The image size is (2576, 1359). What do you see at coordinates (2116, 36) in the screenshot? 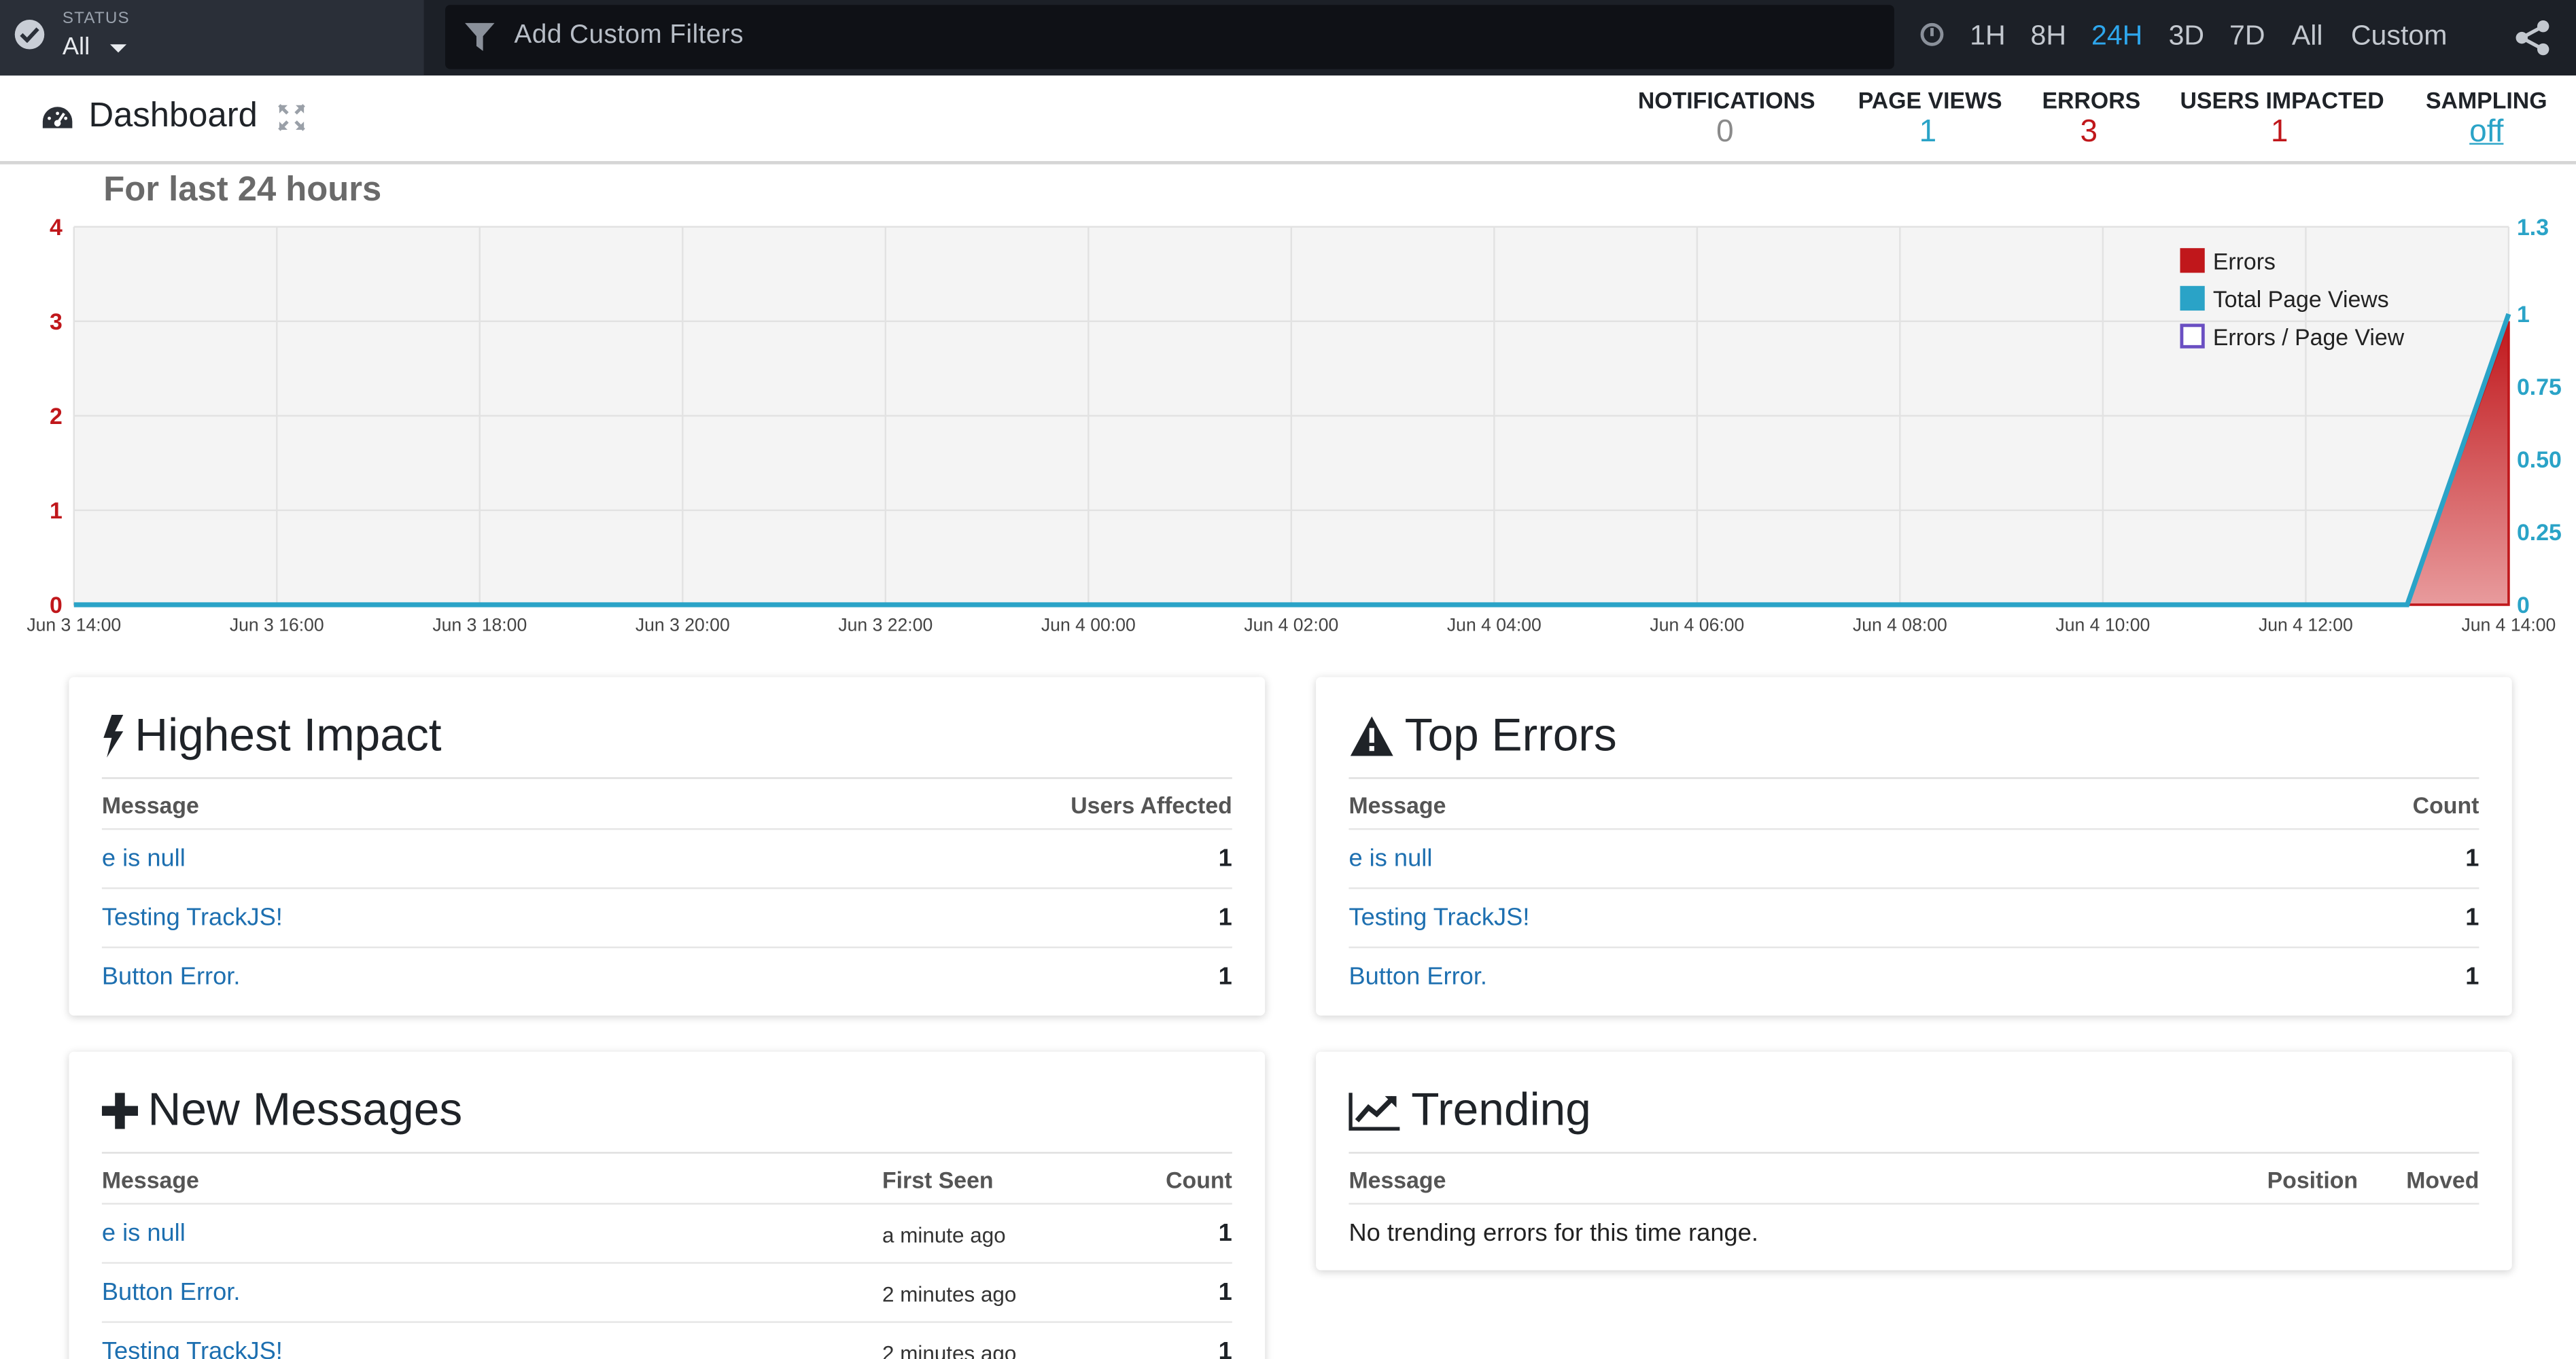
I see `range-24h: 24H` at bounding box center [2116, 36].